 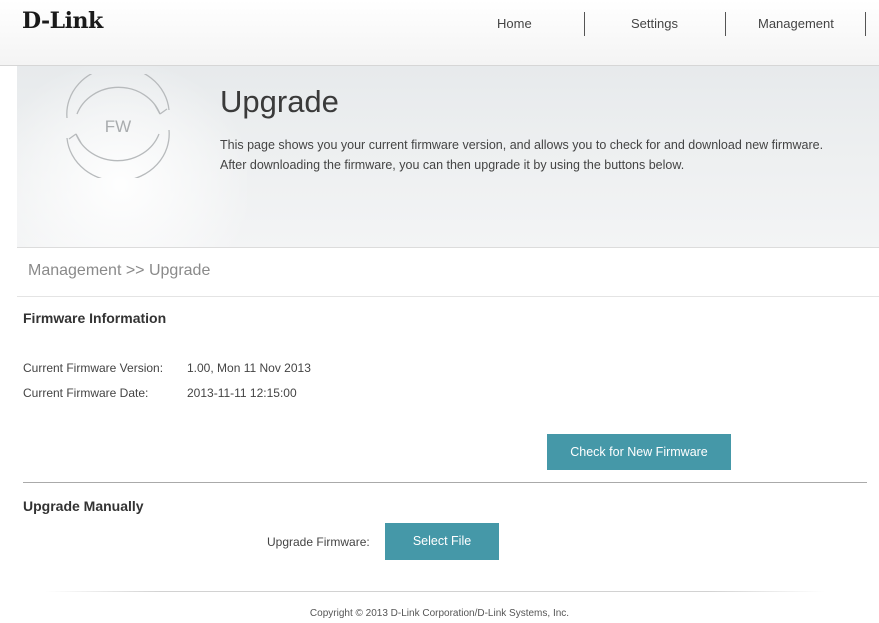 What do you see at coordinates (279, 101) in the screenshot?
I see `page-title: Upgrade` at bounding box center [279, 101].